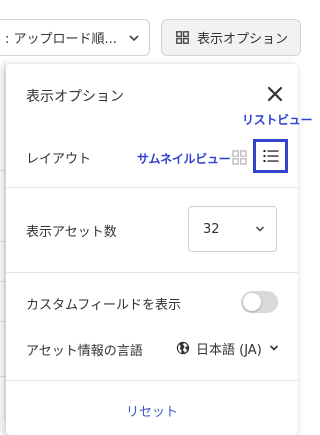 This screenshot has width=320, height=435. What do you see at coordinates (183, 348) in the screenshot?
I see `globe-icon` at bounding box center [183, 348].